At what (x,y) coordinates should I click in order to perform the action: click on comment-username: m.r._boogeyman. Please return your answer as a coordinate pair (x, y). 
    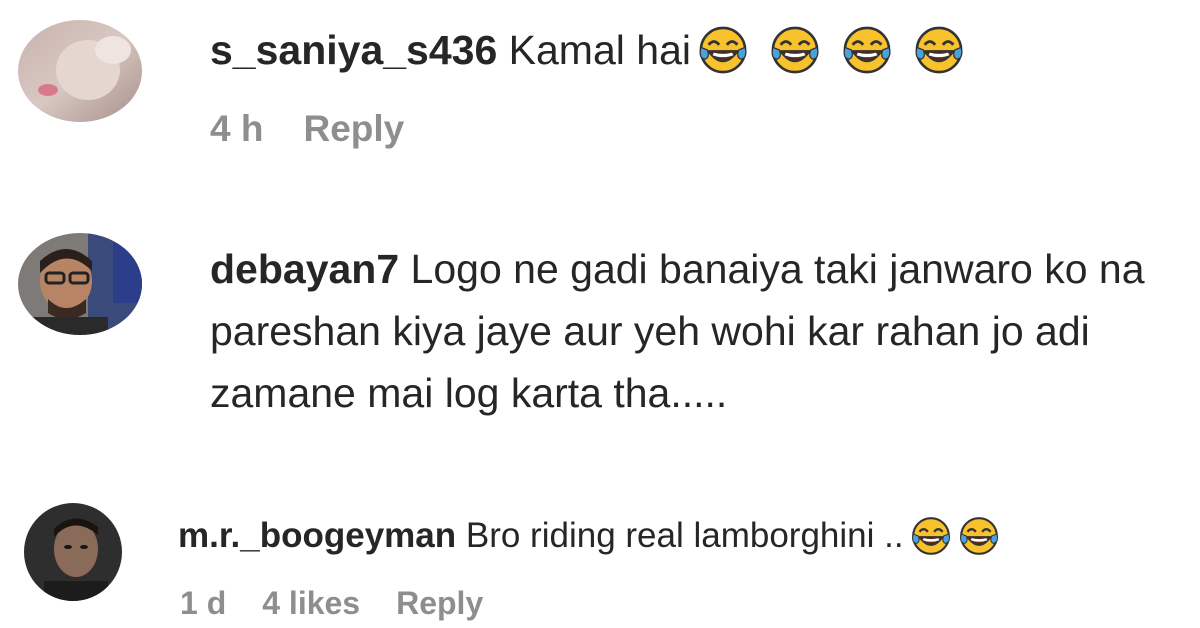
    Looking at the image, I should click on (317, 535).